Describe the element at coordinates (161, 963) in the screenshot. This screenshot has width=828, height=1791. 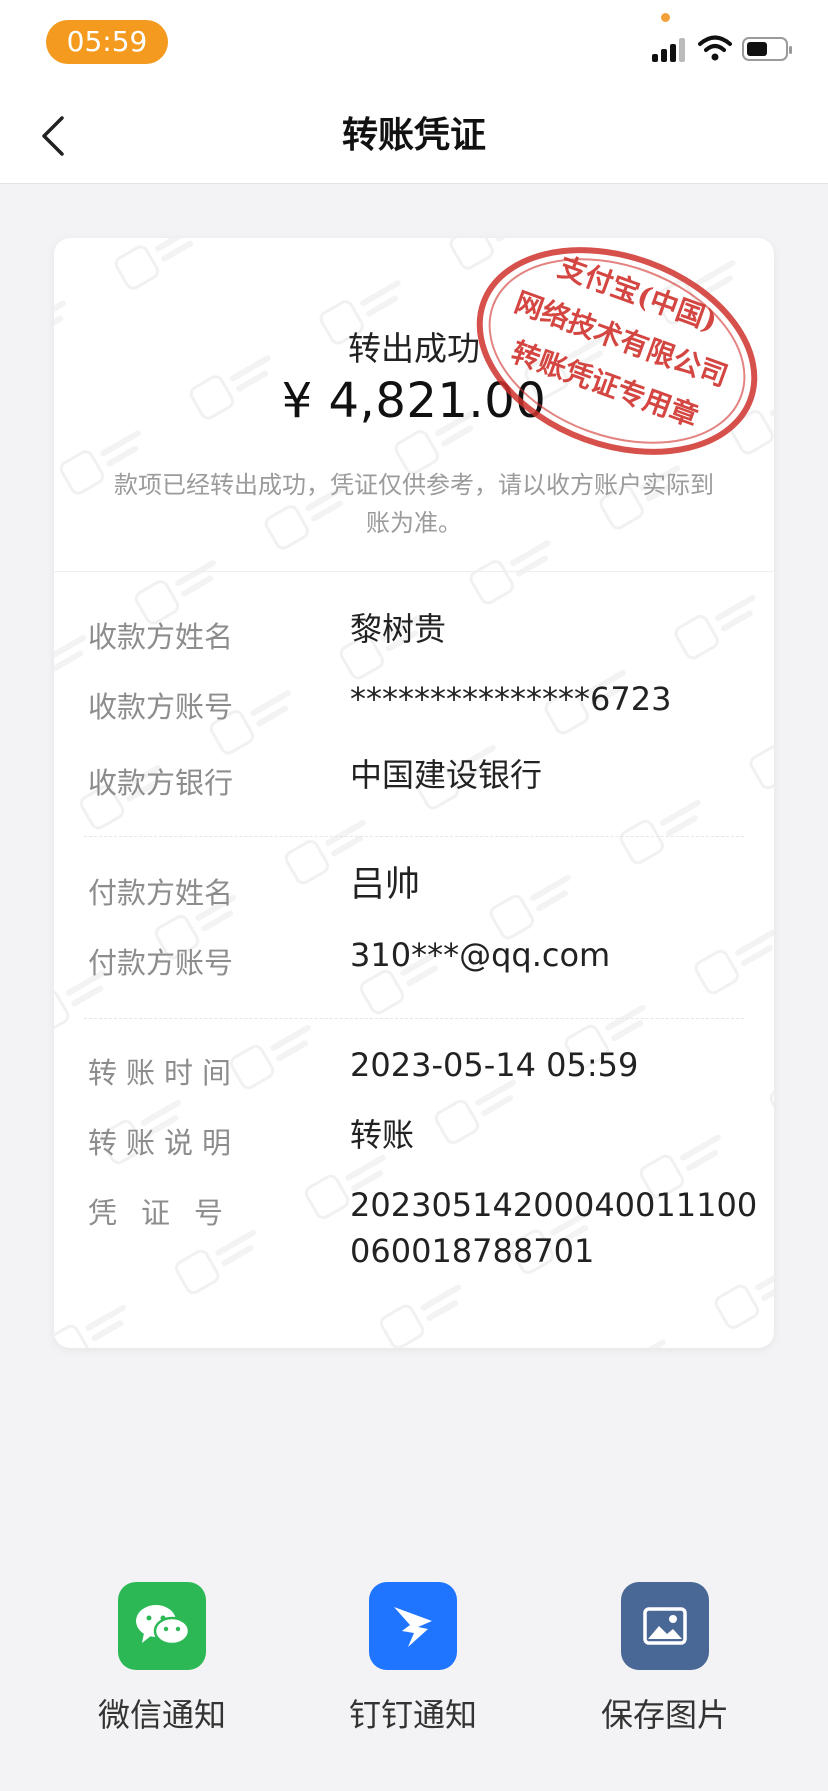
I see `payer-account-label: 付款方账号` at that location.